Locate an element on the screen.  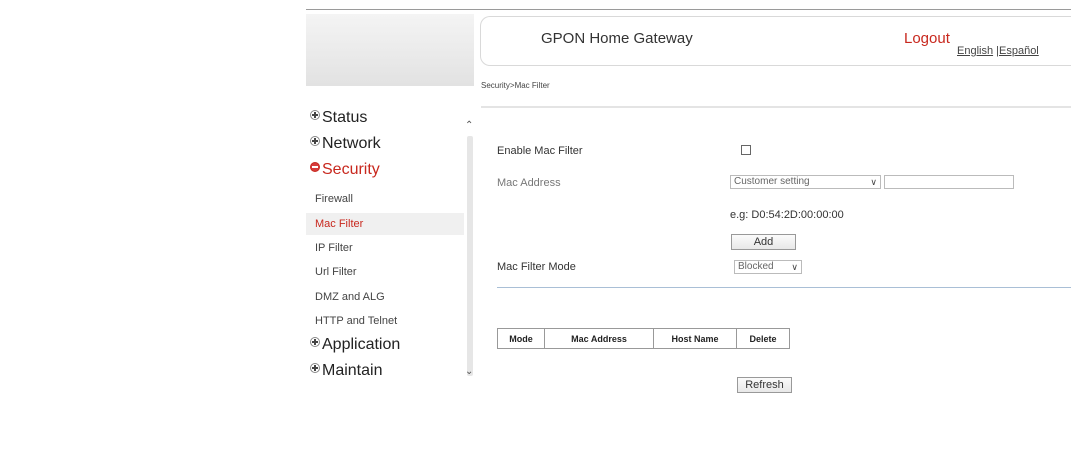
column-mode: Mode is located at coordinates (521, 338).